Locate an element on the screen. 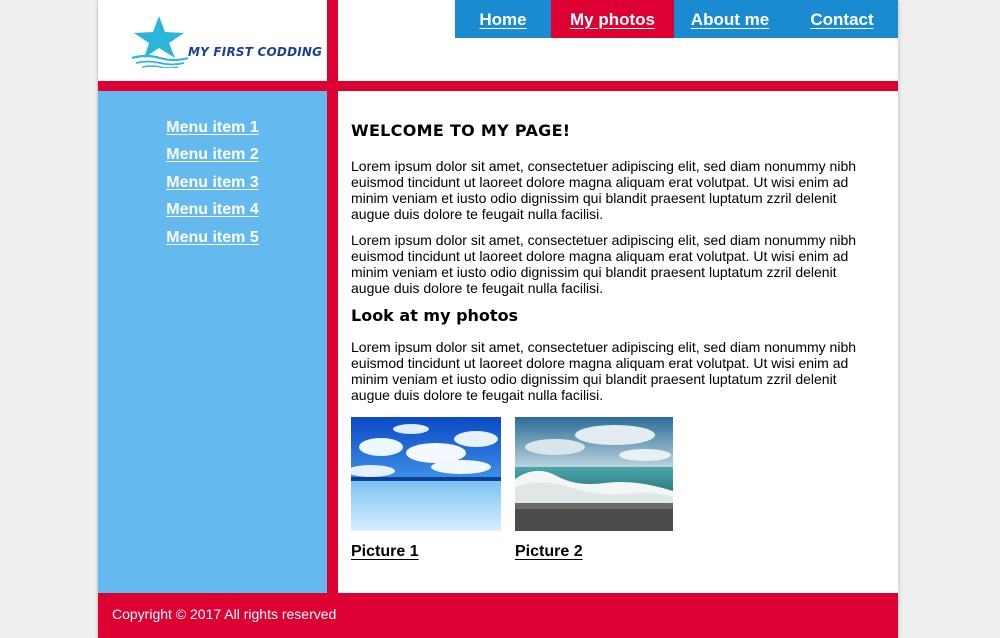  nav-contact: Contact is located at coordinates (842, 19).